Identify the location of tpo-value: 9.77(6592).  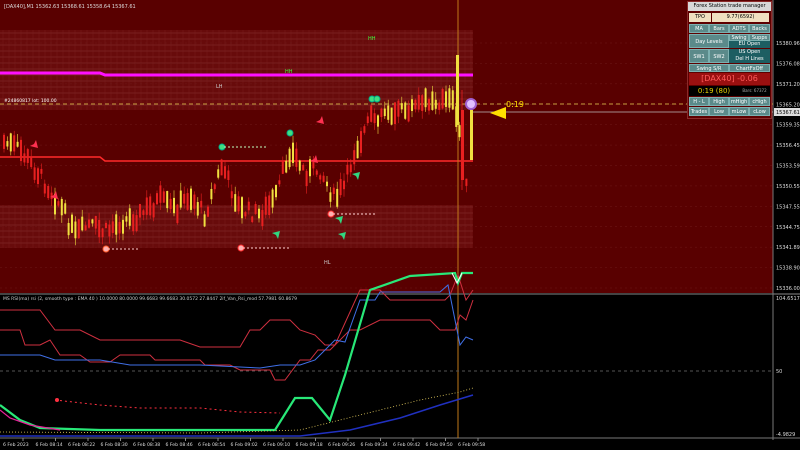
(740, 17).